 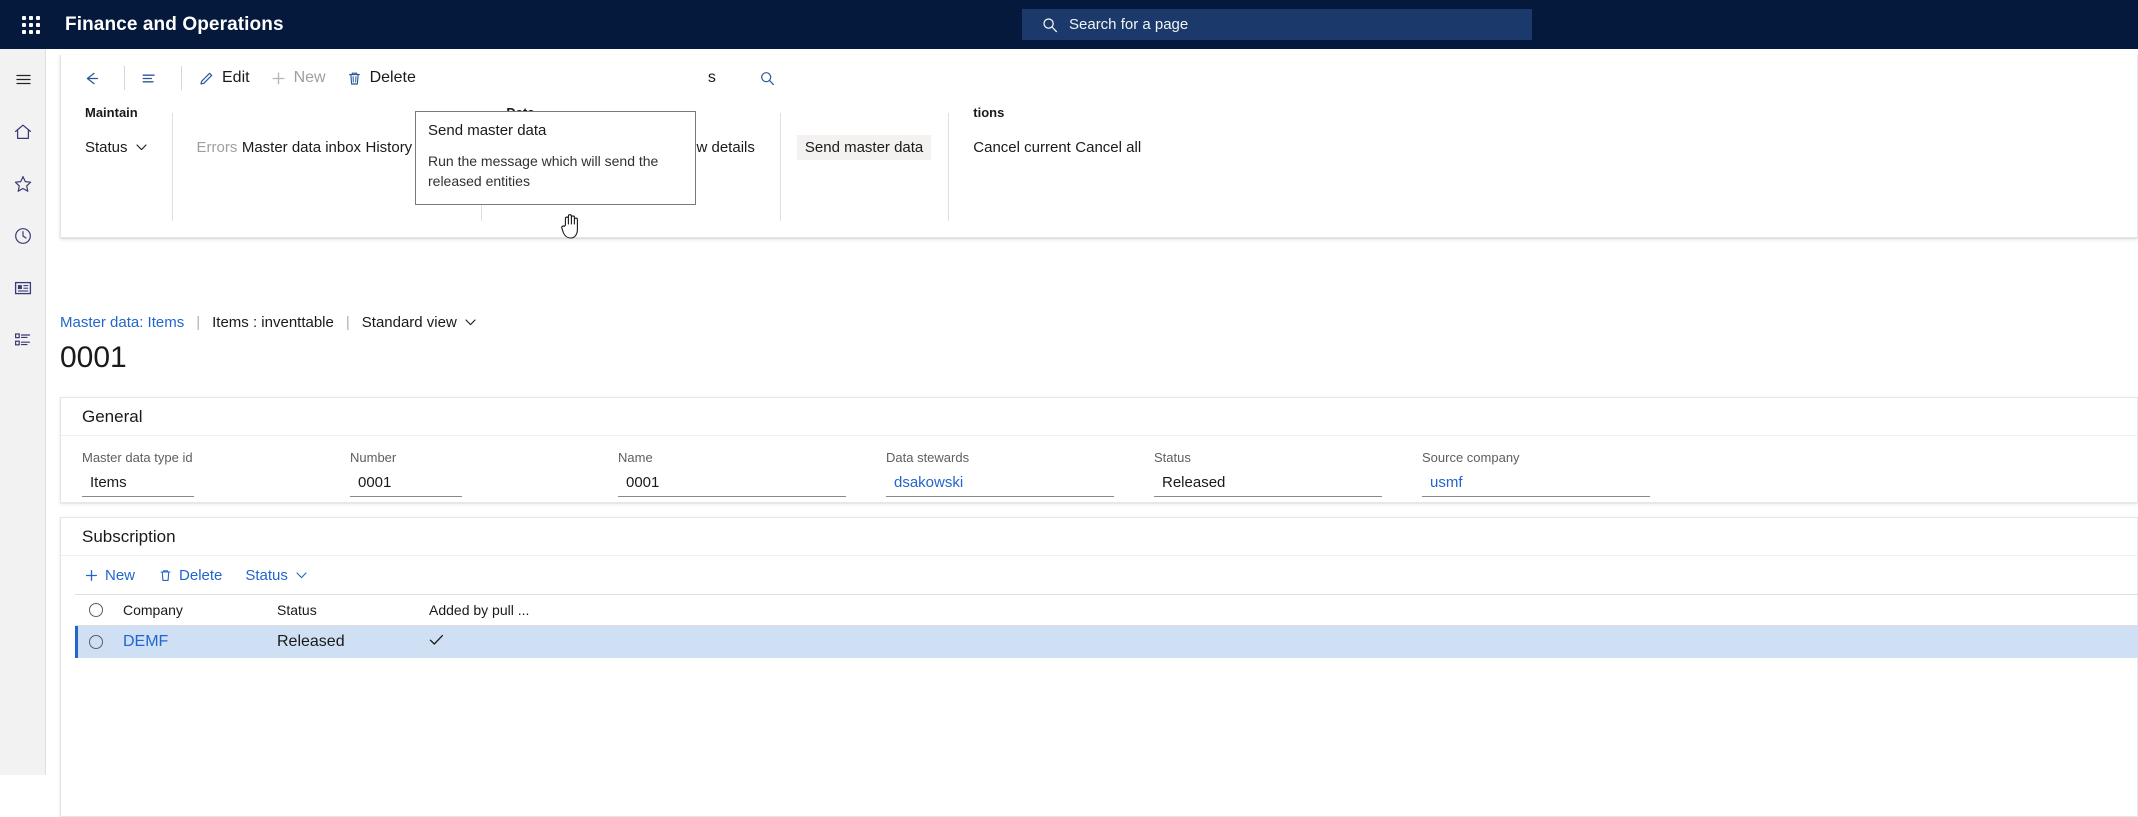 What do you see at coordinates (138, 484) in the screenshot?
I see `field-value: Items` at bounding box center [138, 484].